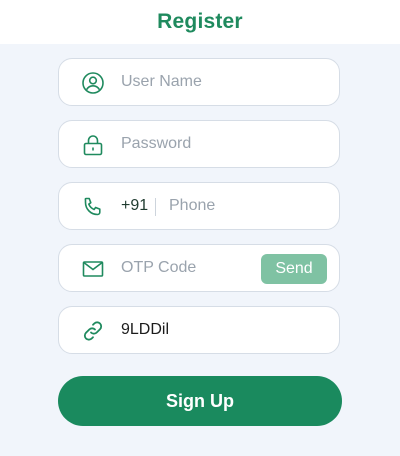 This screenshot has height=456, width=400. What do you see at coordinates (200, 401) in the screenshot?
I see `sign-up-button: Sign Up` at bounding box center [200, 401].